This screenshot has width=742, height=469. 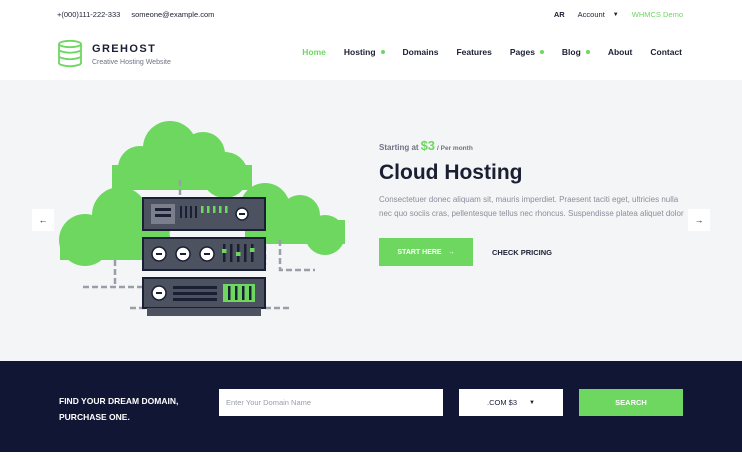 I want to click on nav-label: Blog, so click(x=571, y=52).